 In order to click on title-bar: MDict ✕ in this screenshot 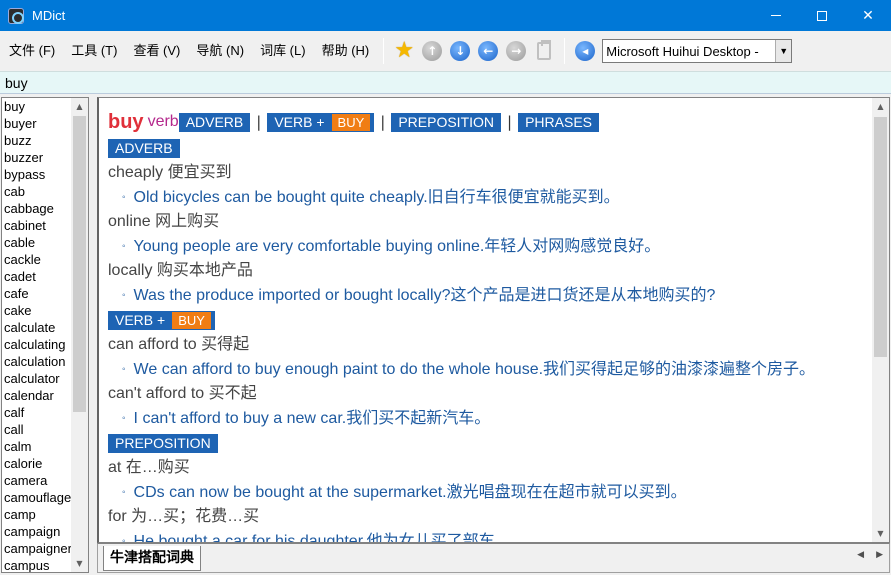, I will do `click(445, 15)`.